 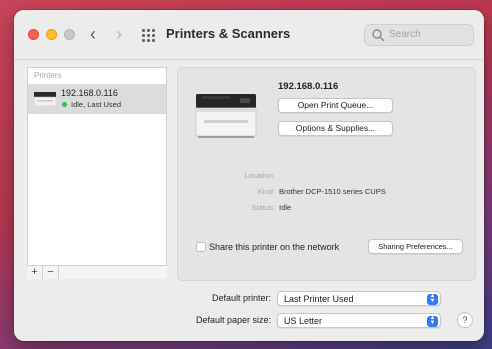 I want to click on remove-printer-button: −, so click(x=51, y=272).